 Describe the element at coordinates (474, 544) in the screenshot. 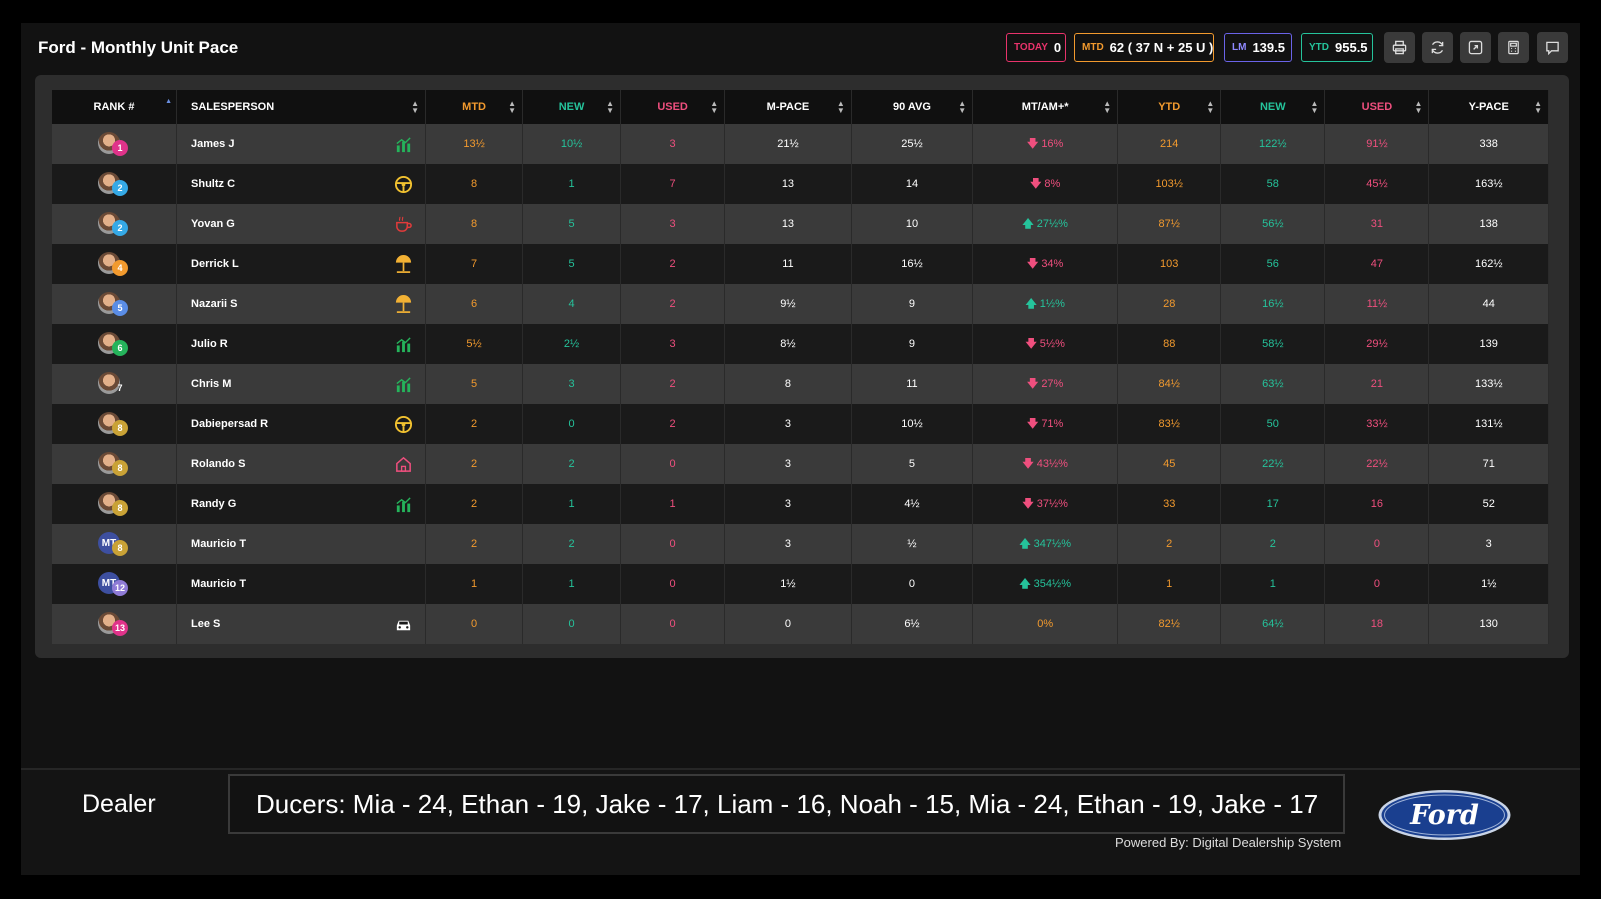

I see `mtd-cell: 2` at that location.